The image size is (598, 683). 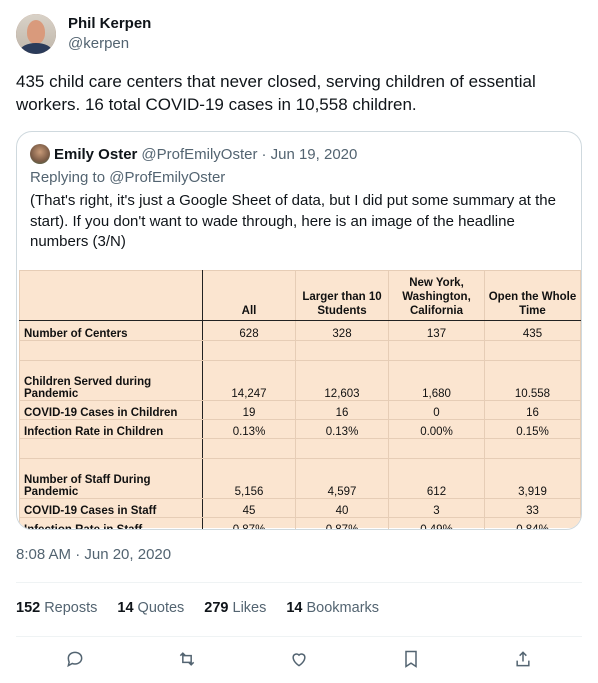 I want to click on row-label: Number of Staff During Pandemic, so click(x=111, y=478).